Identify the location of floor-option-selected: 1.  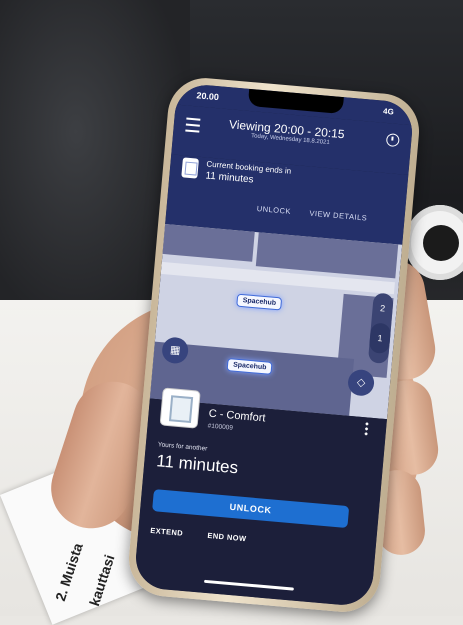
(380, 338).